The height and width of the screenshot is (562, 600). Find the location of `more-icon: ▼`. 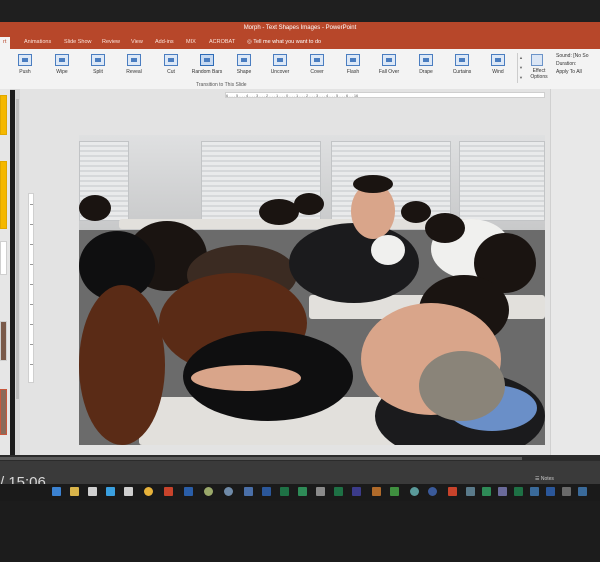

more-icon: ▼ is located at coordinates (521, 78).